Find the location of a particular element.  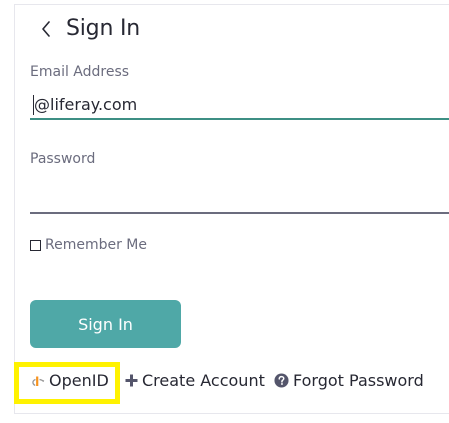

openid-icon is located at coordinates (38, 381).